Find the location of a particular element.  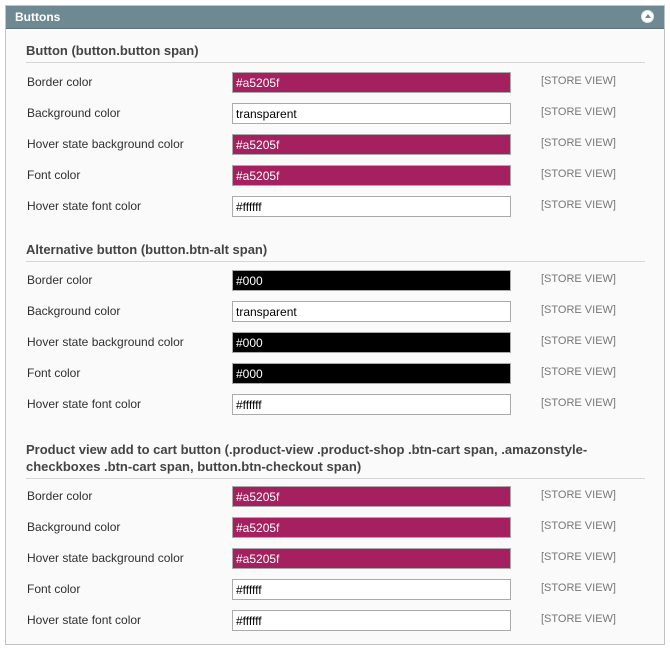

collapse-icon is located at coordinates (647, 16).